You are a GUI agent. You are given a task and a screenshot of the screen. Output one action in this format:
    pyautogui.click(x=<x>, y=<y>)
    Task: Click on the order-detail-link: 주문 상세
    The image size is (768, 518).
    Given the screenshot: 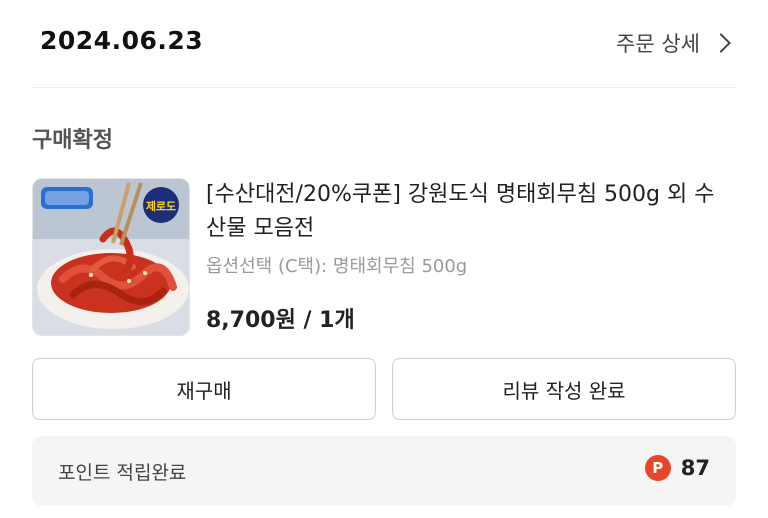 What is the action you would take?
    pyautogui.click(x=674, y=43)
    